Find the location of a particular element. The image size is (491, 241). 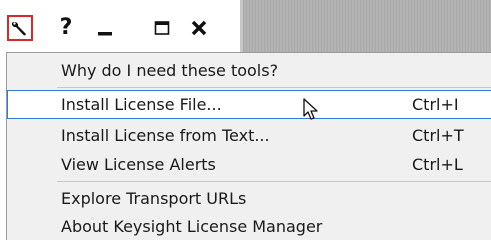

menu-item-shortcut: Ctrl+L is located at coordinates (437, 164).